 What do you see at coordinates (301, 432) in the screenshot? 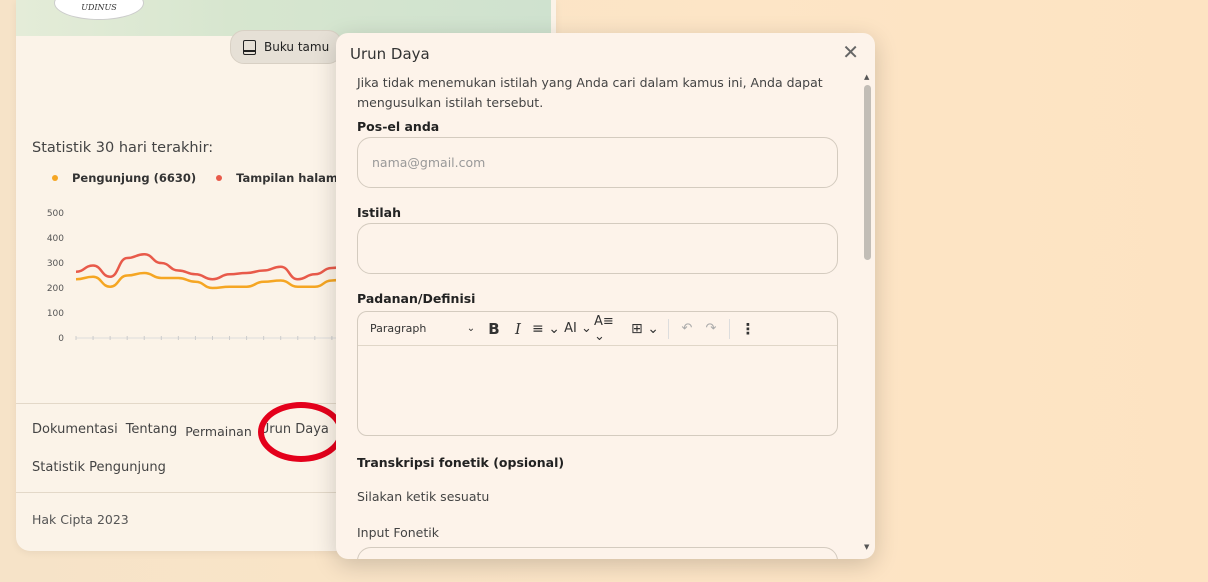
I see `highlight-circle` at bounding box center [301, 432].